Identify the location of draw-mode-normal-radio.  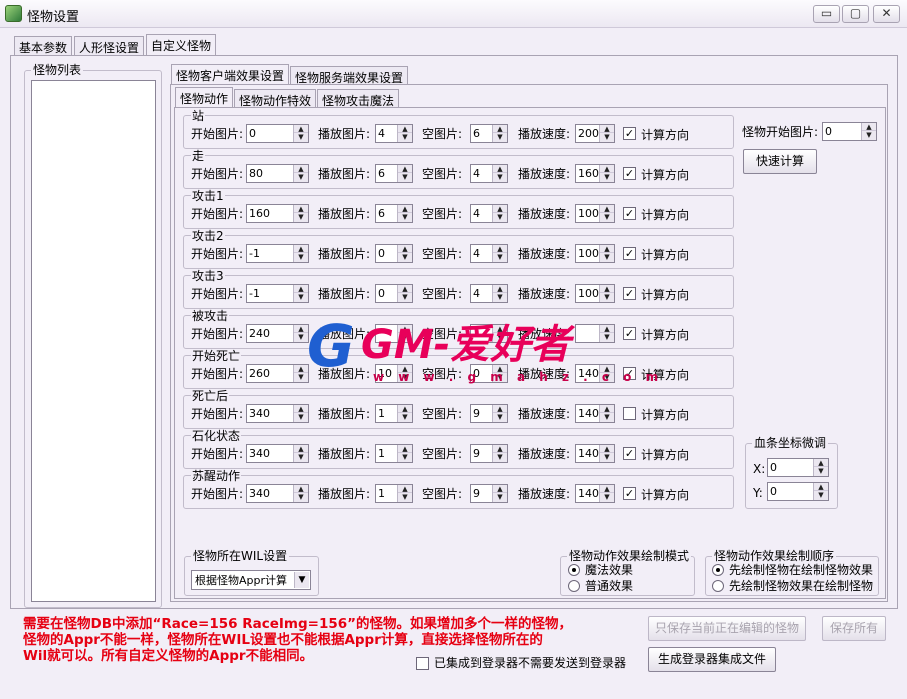
(574, 586).